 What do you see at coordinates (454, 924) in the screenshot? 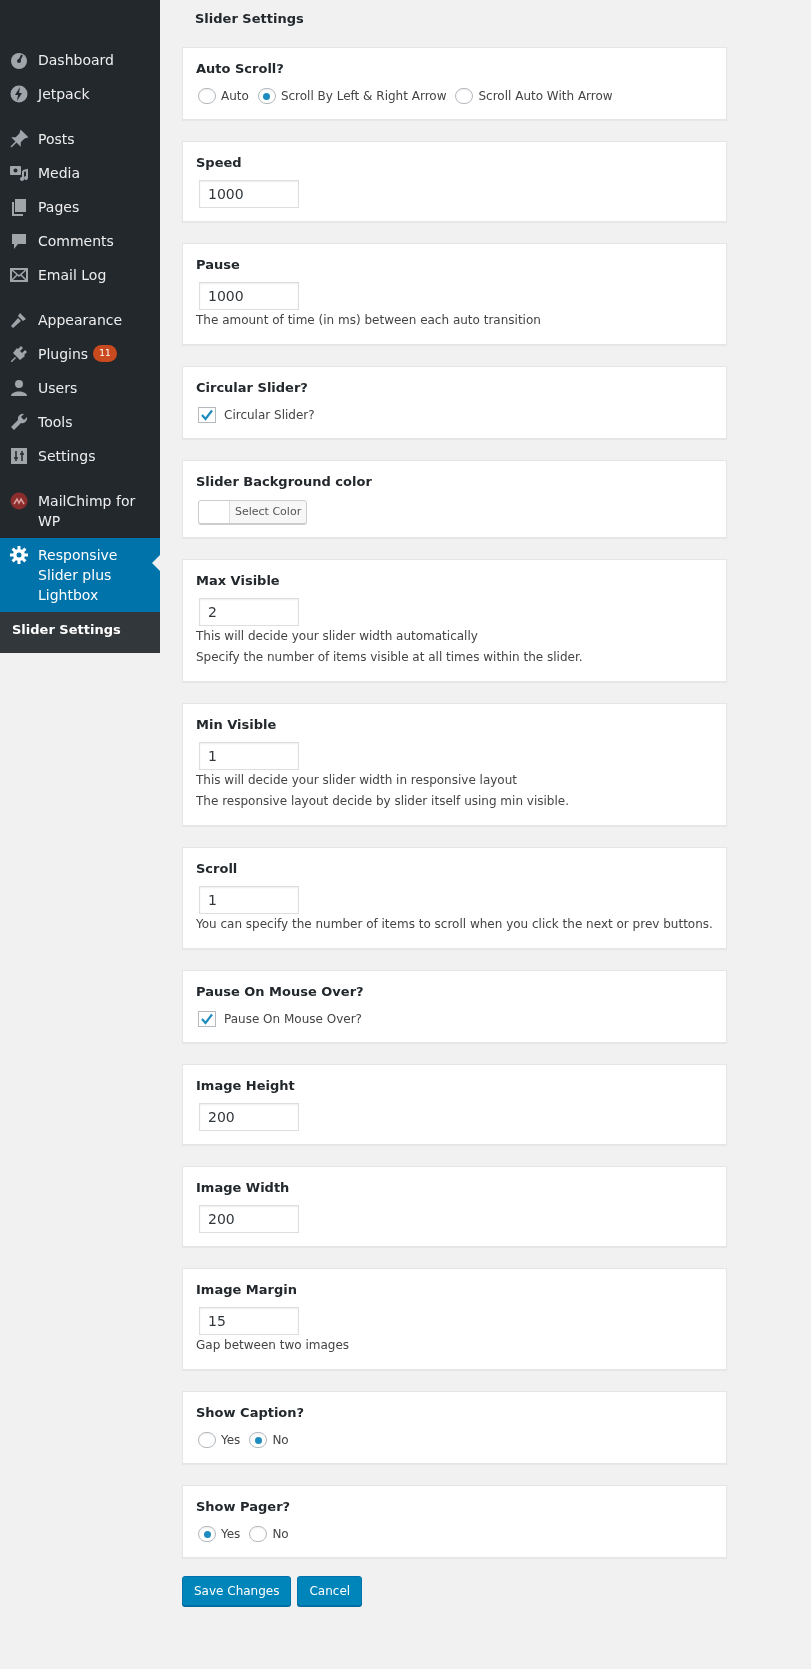
I see `field-description: You can specify the number of items to scroll when you click the next or prev buttons.` at bounding box center [454, 924].